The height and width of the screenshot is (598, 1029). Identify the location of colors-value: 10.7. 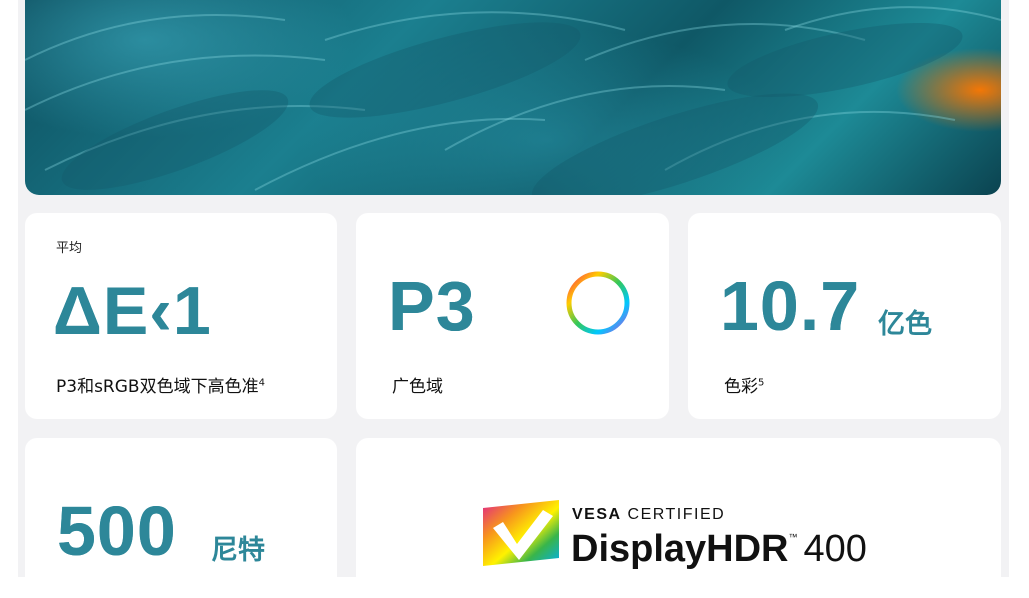
(790, 306).